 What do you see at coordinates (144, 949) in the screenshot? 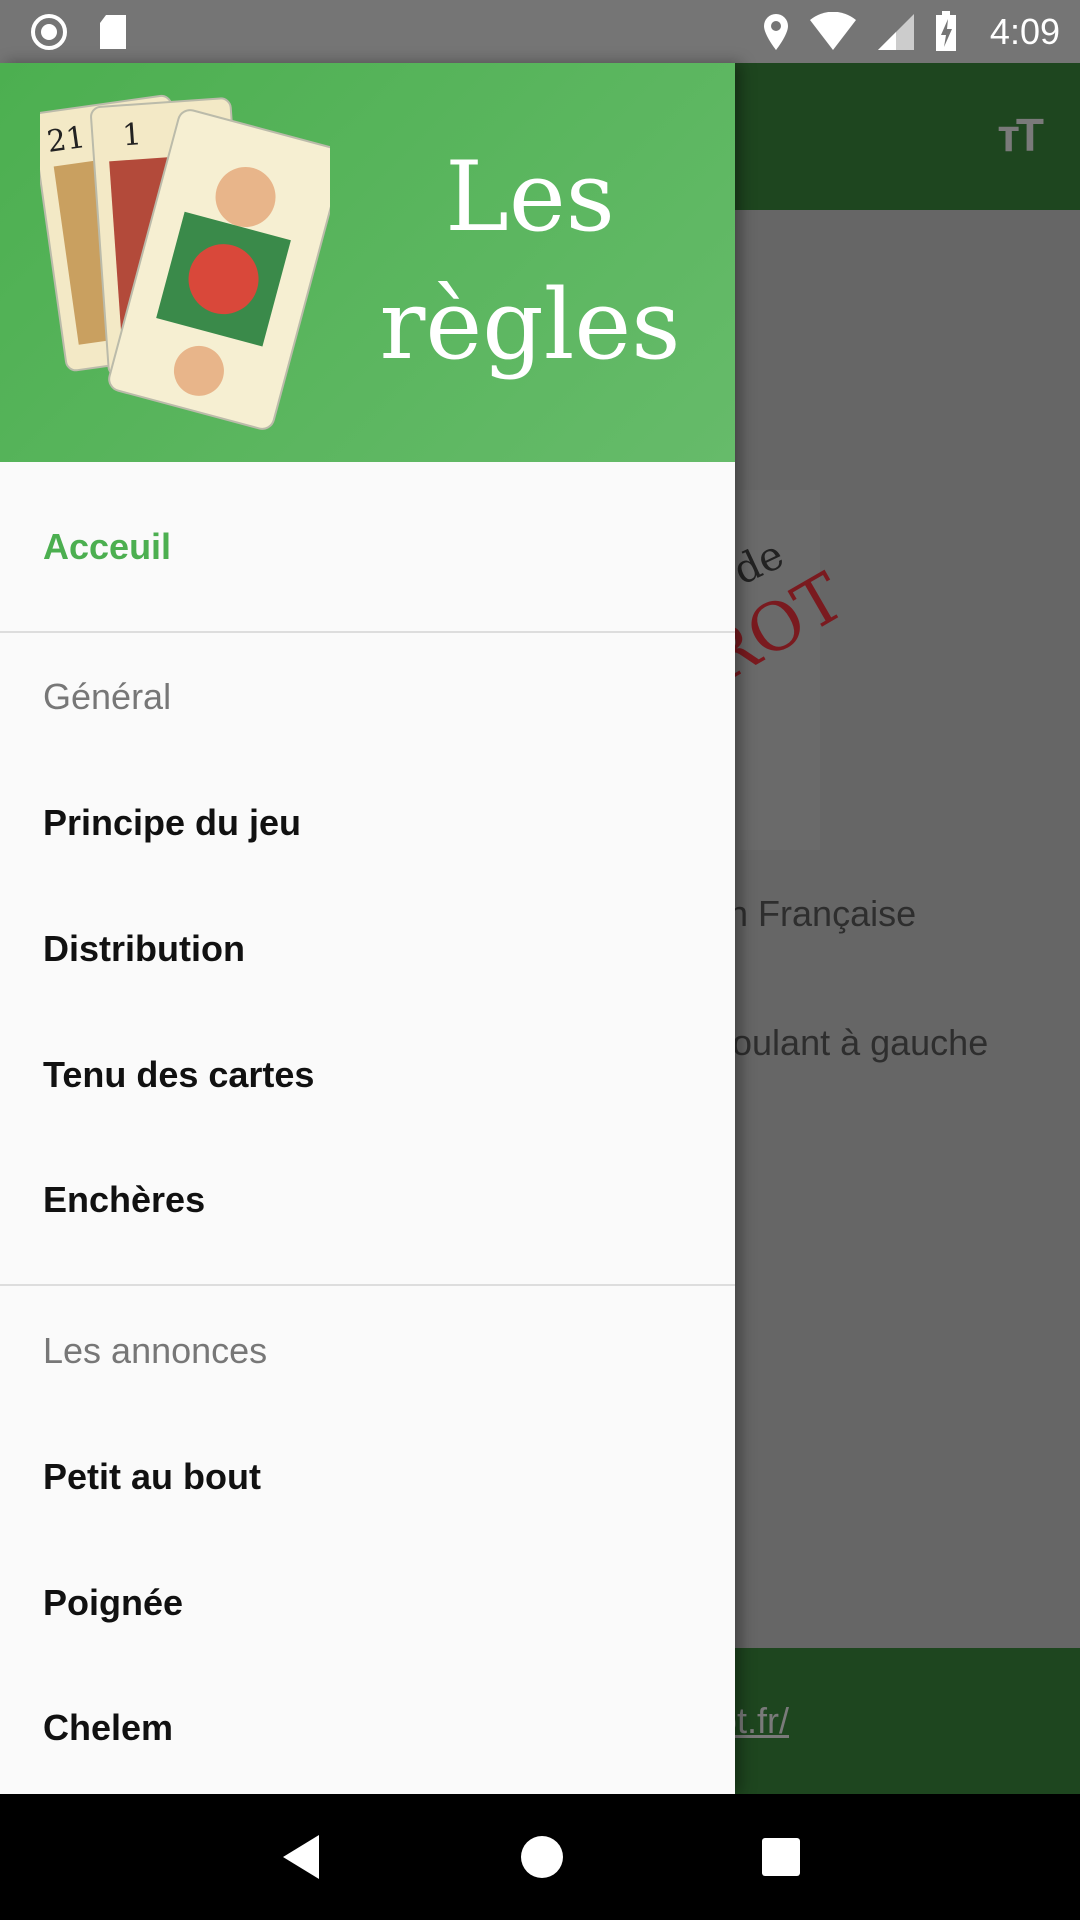
I see `menu-item-distribution: Distribution` at bounding box center [144, 949].